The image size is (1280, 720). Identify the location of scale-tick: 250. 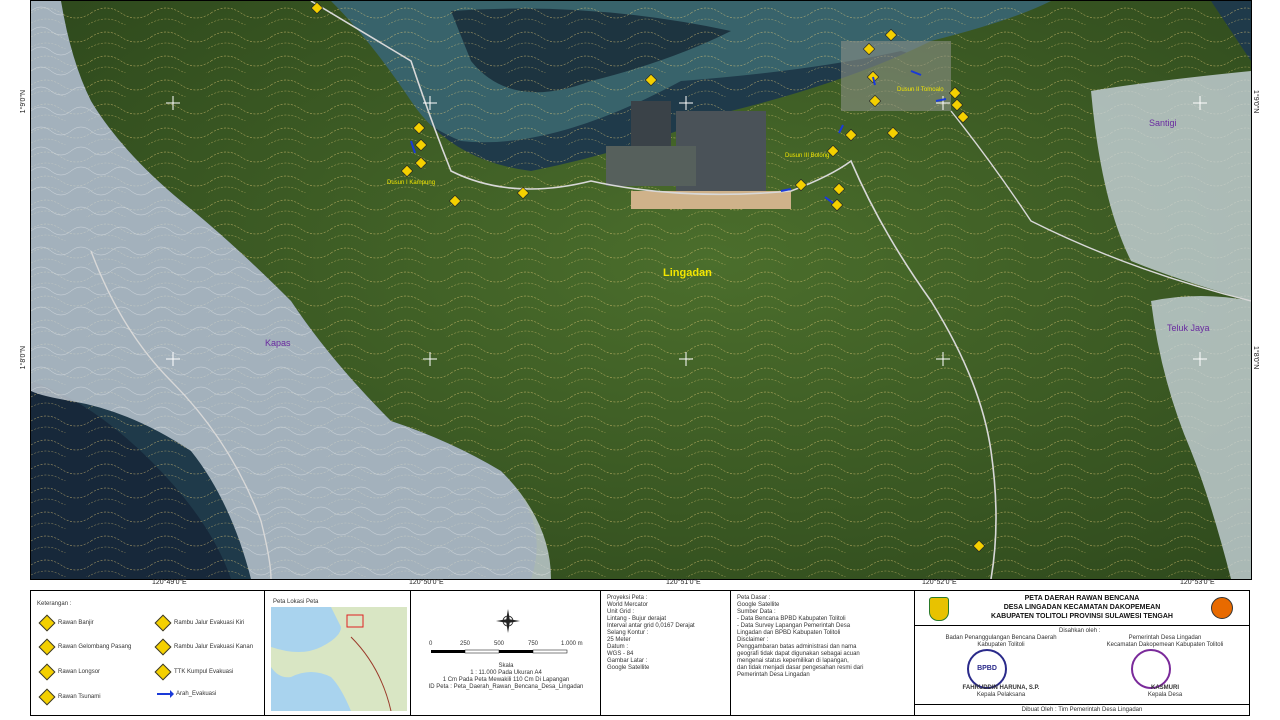
(465, 644).